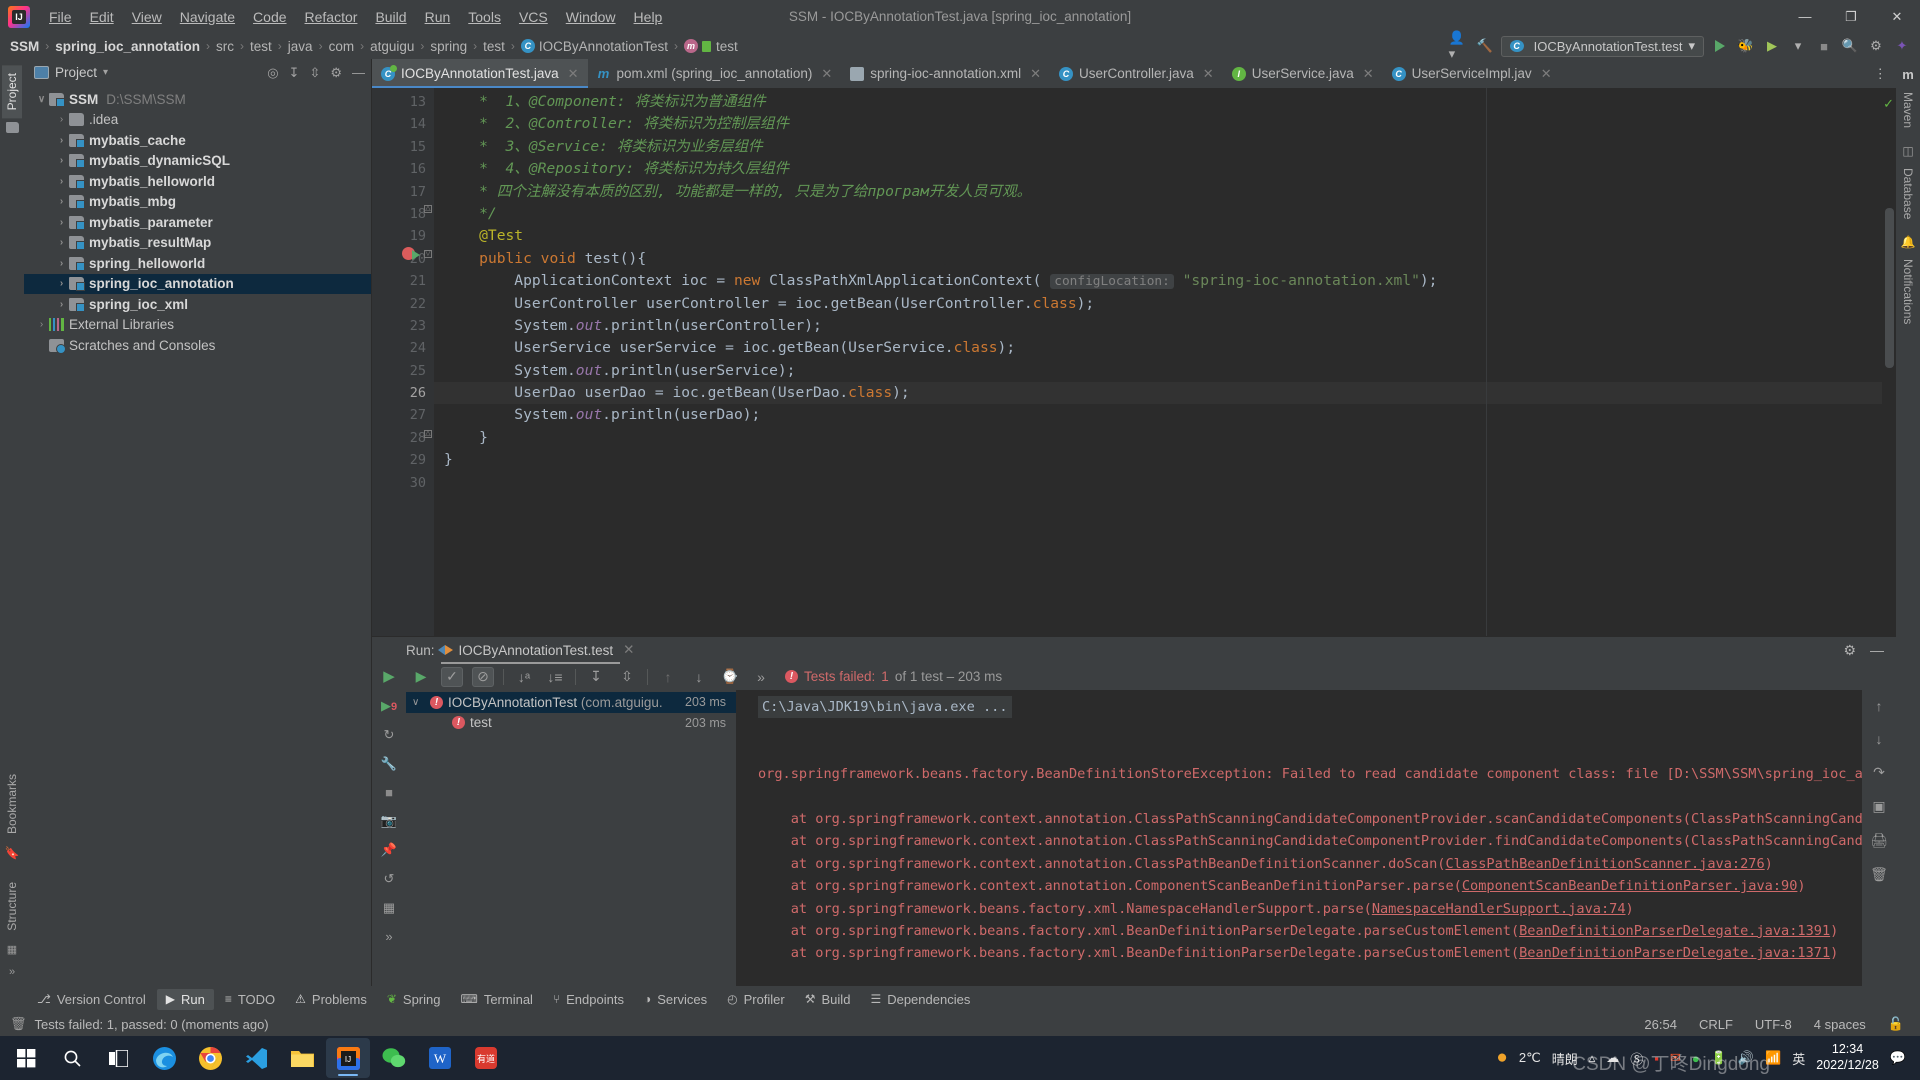 The width and height of the screenshot is (1920, 1080). I want to click on onedrive-icon: ☁, so click(1612, 1058).